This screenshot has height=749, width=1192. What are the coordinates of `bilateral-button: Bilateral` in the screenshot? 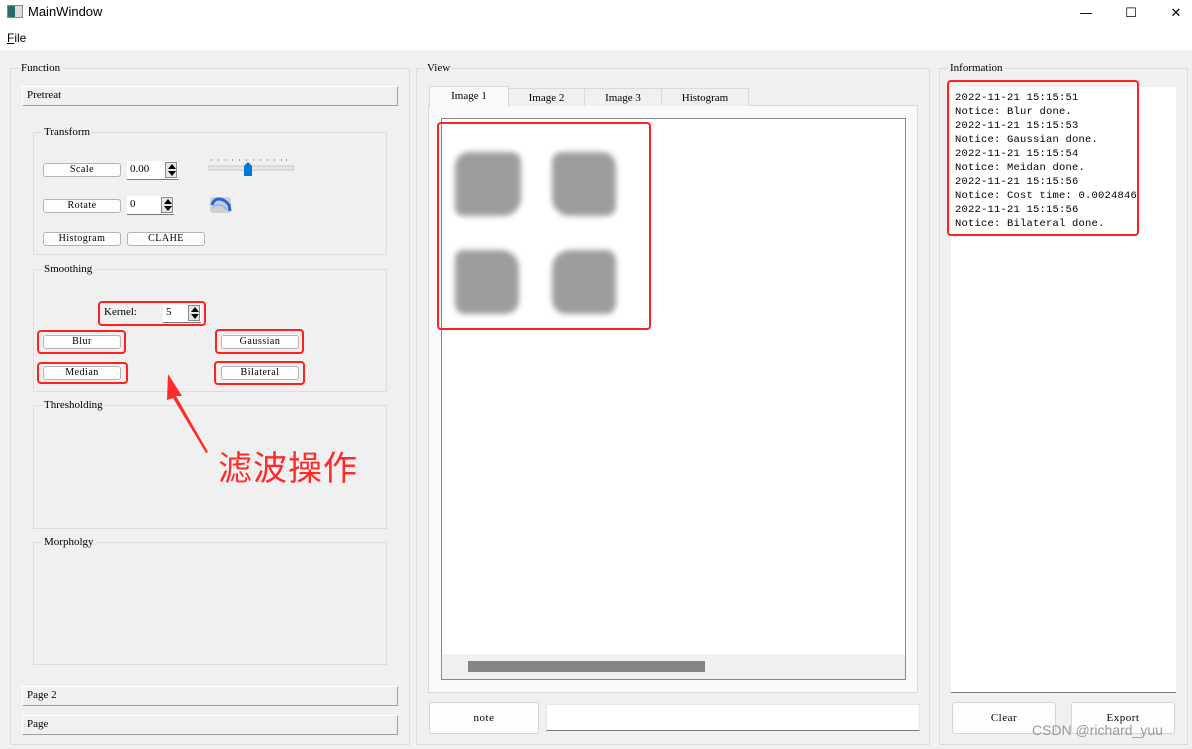 It's located at (260, 373).